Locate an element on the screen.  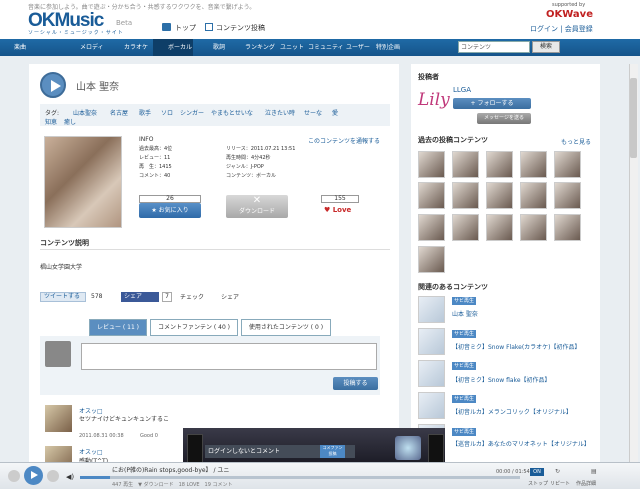
tab-used-contents: 使用されたコンテンツ ( 0 ) is located at coordinates (286, 327).